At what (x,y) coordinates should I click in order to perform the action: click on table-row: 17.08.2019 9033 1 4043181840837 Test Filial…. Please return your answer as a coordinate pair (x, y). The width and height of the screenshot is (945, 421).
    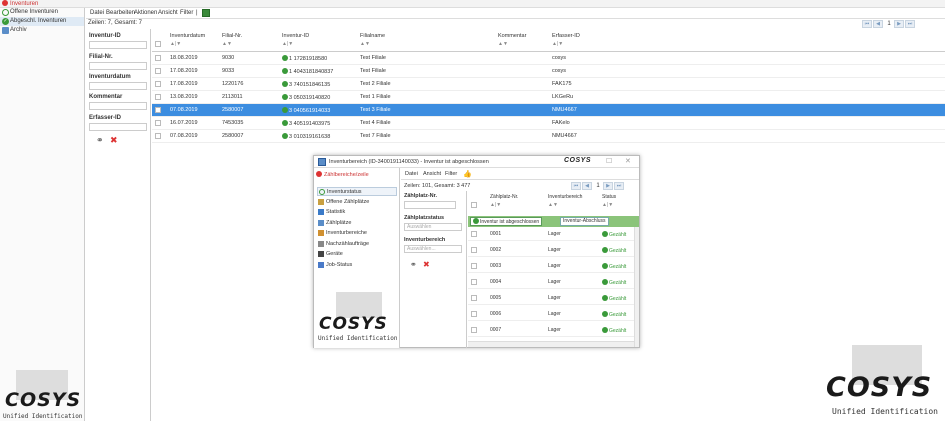
    Looking at the image, I should click on (548, 71).